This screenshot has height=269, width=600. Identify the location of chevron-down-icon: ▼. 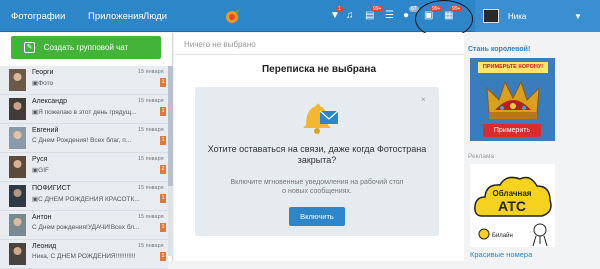
(578, 16).